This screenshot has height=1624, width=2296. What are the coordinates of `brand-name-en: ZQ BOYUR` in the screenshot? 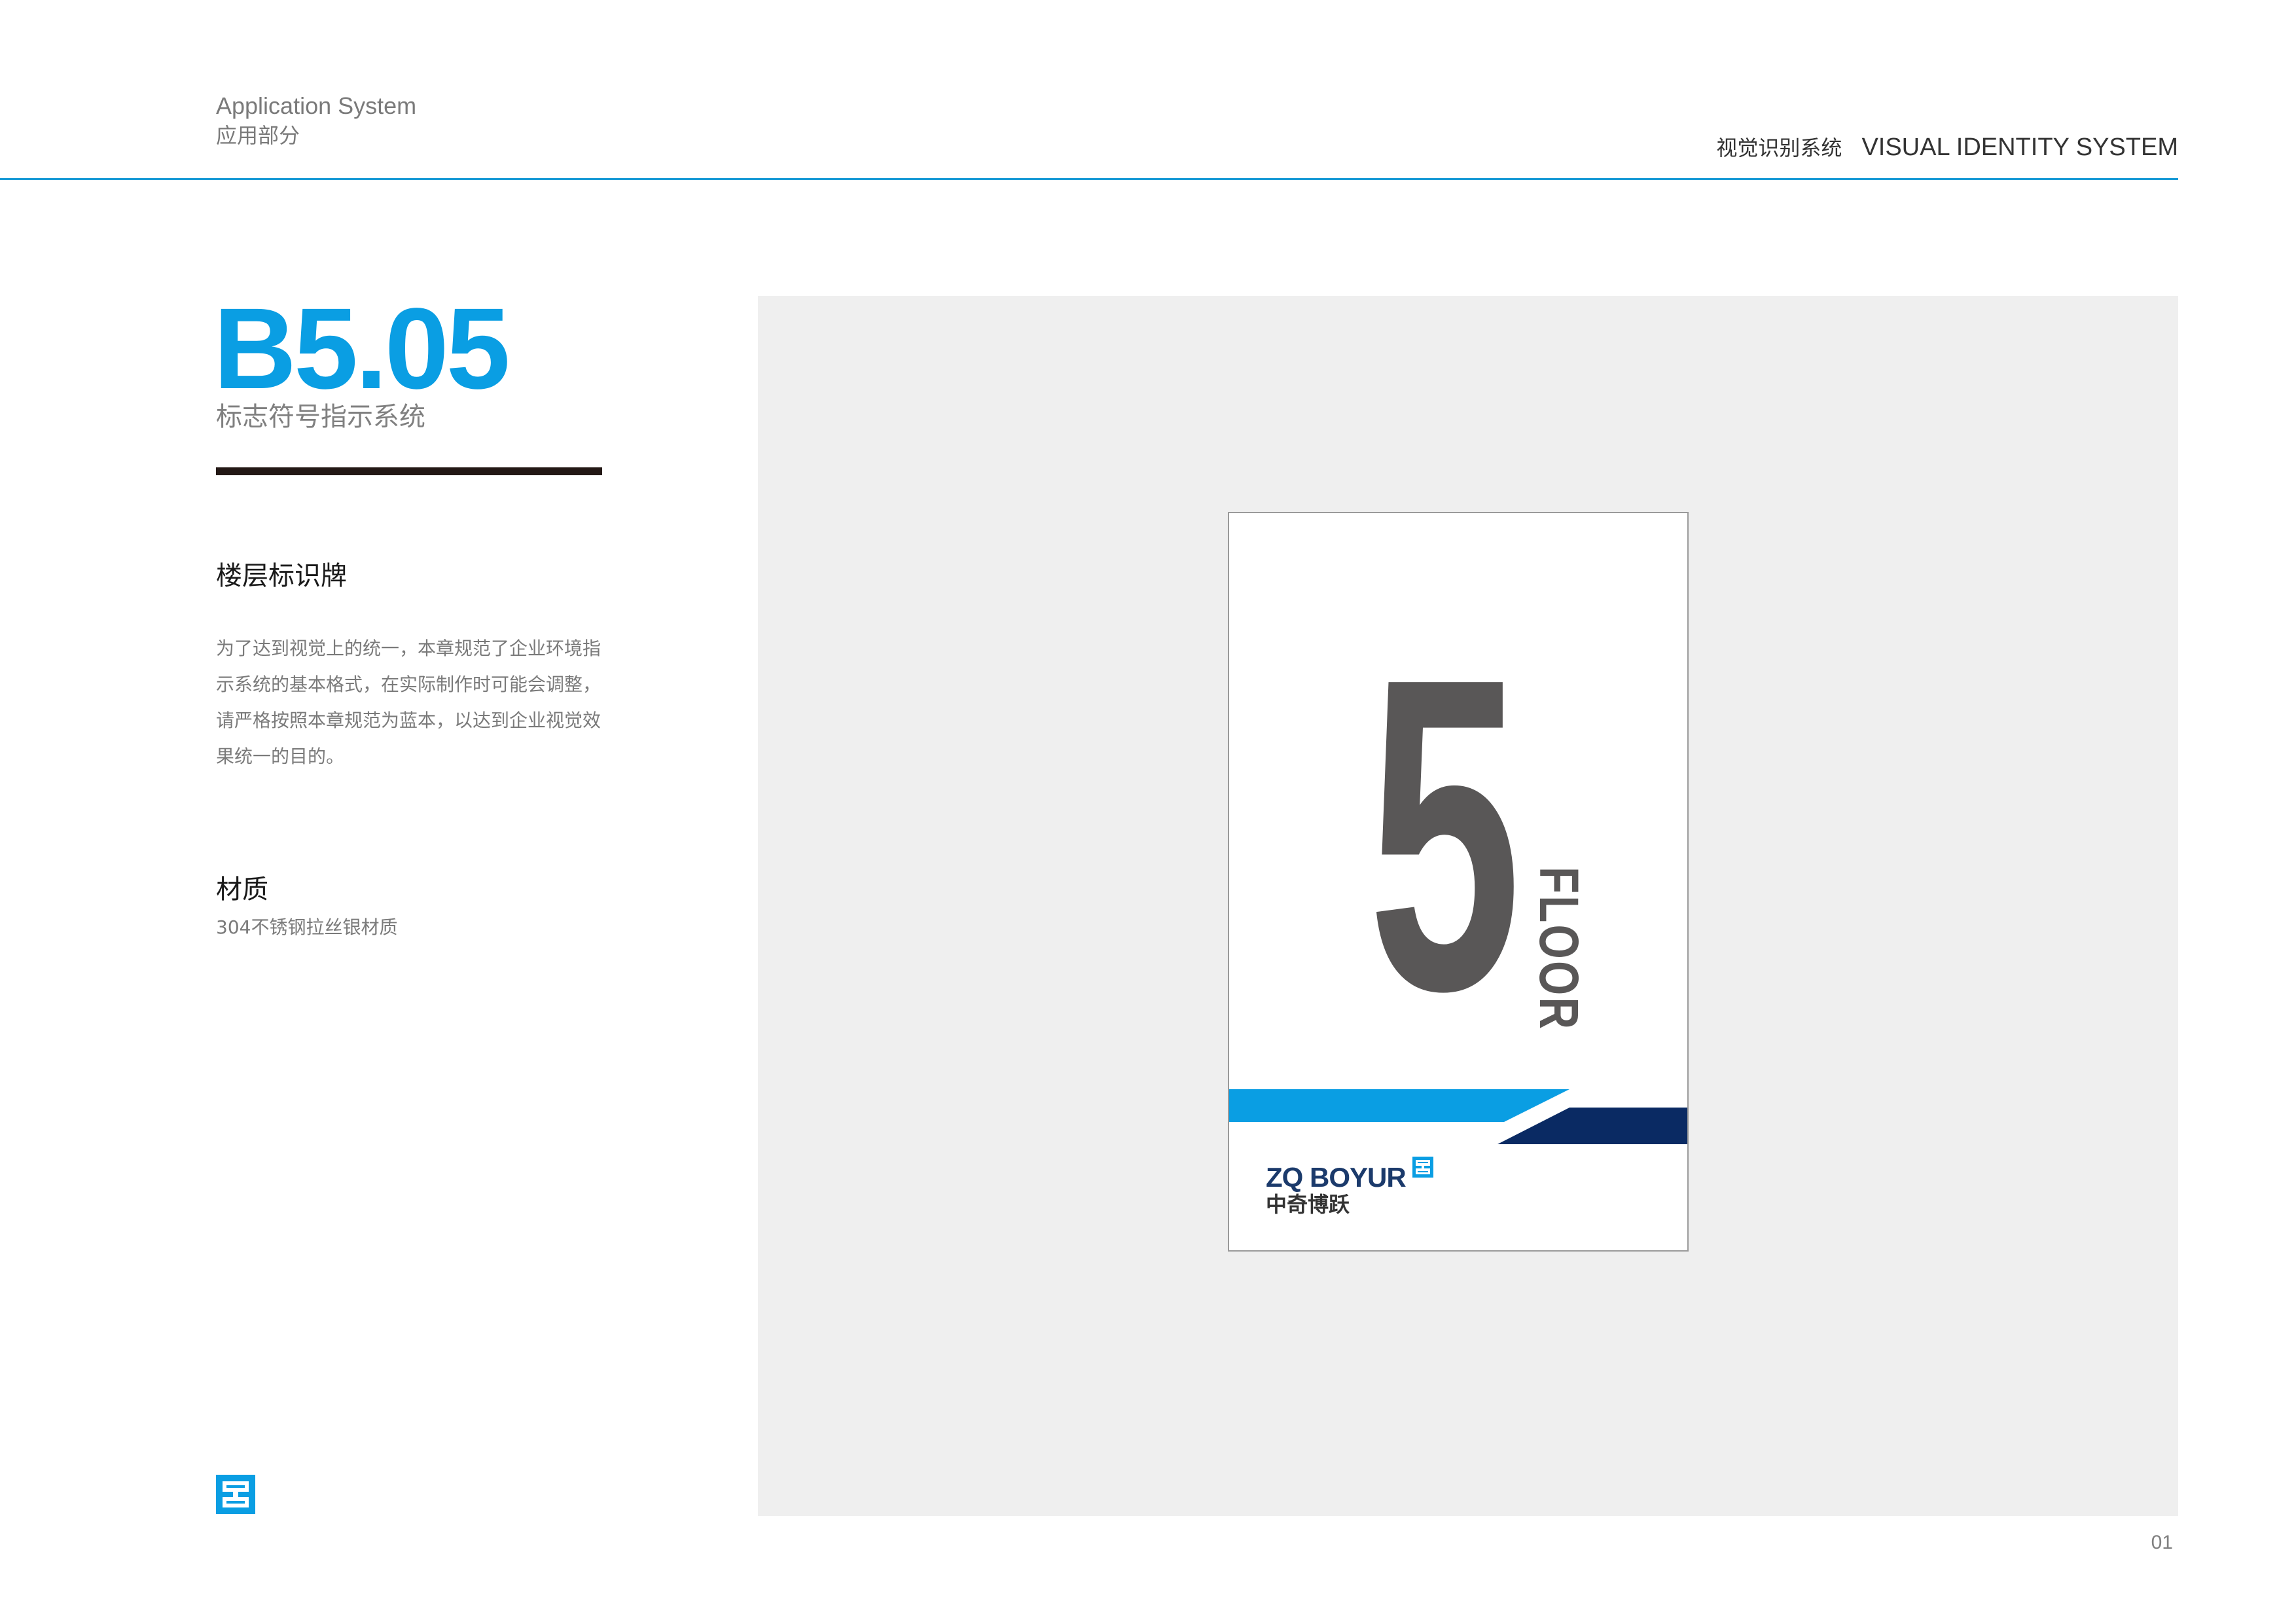 It's located at (1336, 1177).